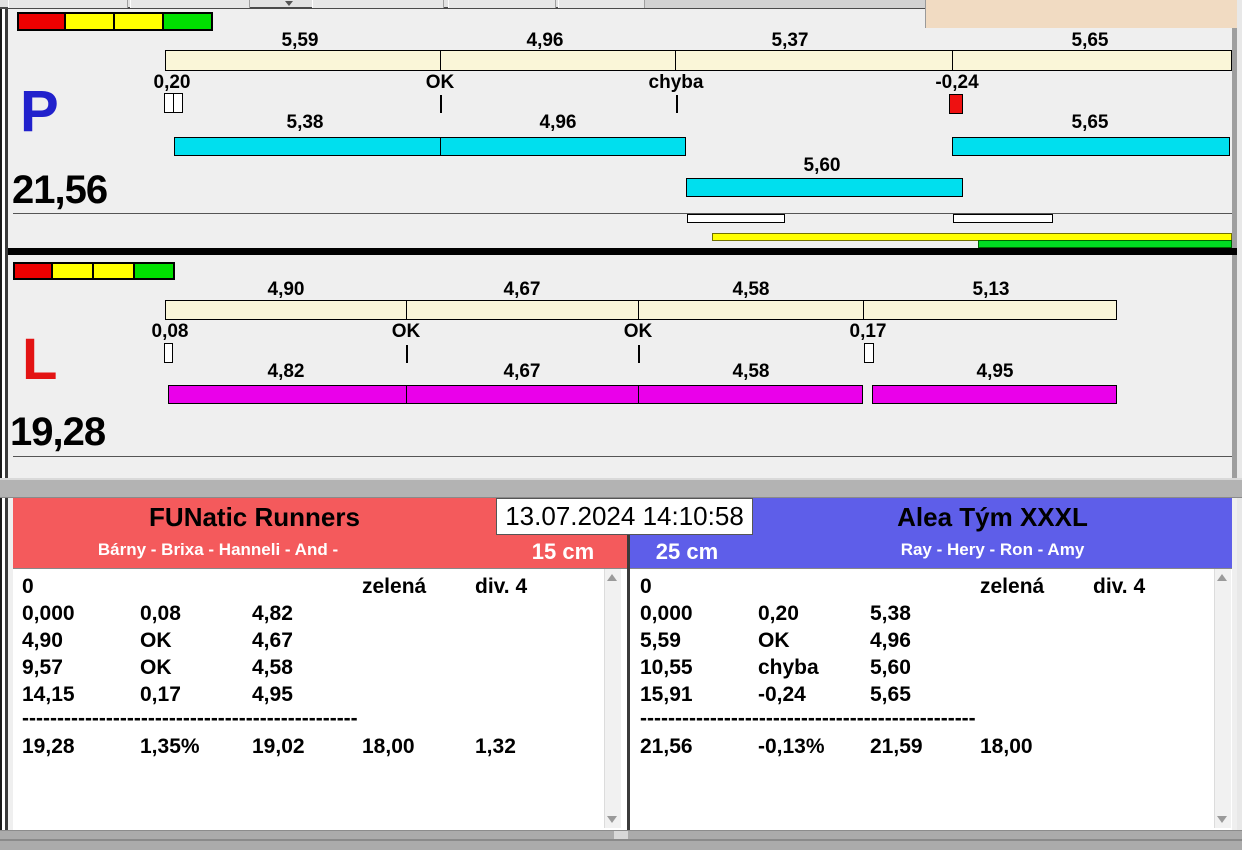 The image size is (1242, 850). What do you see at coordinates (790, 40) in the screenshot?
I see `p-upper-value: 5,37` at bounding box center [790, 40].